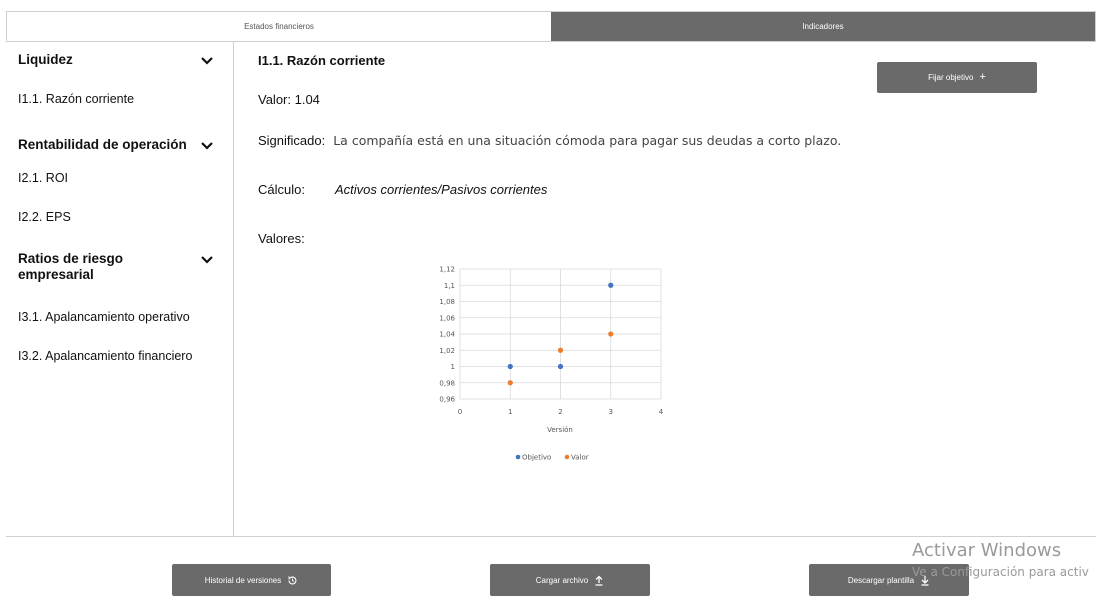 The image size is (1107, 605). Describe the element at coordinates (987, 550) in the screenshot. I see `activation-watermark-title: Activar Windows` at that location.